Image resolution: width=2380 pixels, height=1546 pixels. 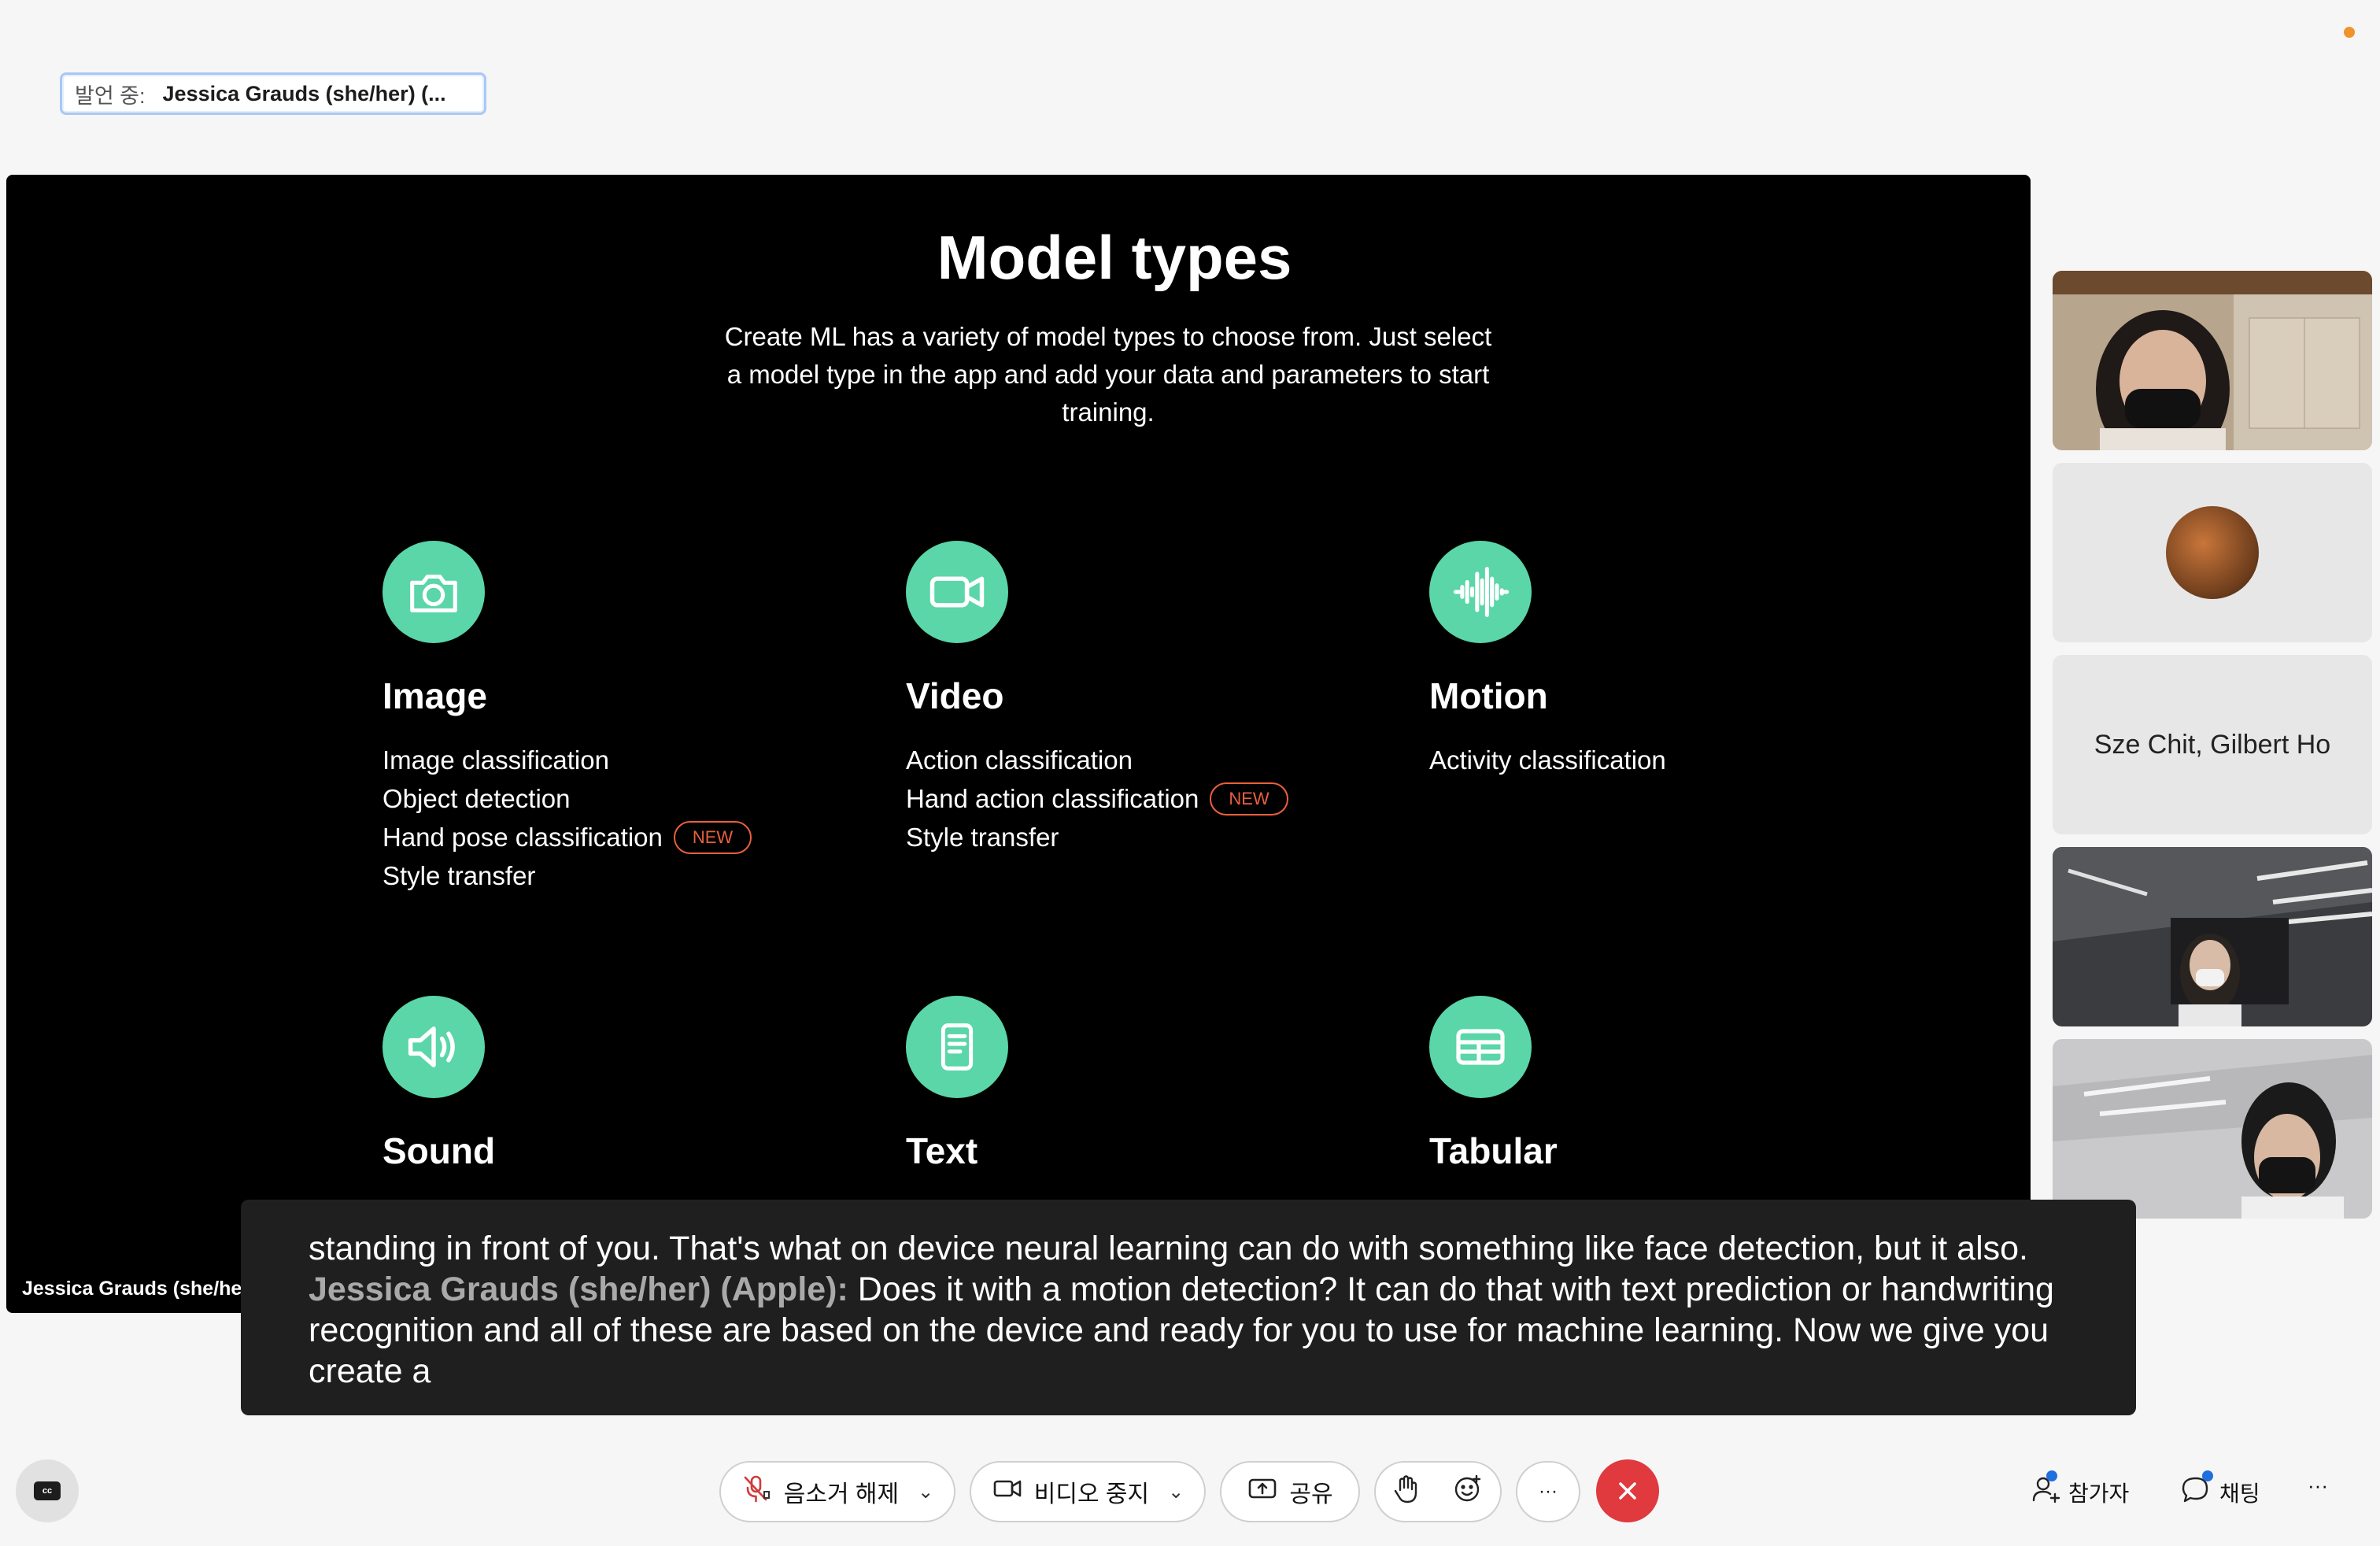 I want to click on unmute-button: 음소거 해제 ⌄, so click(x=837, y=1491).